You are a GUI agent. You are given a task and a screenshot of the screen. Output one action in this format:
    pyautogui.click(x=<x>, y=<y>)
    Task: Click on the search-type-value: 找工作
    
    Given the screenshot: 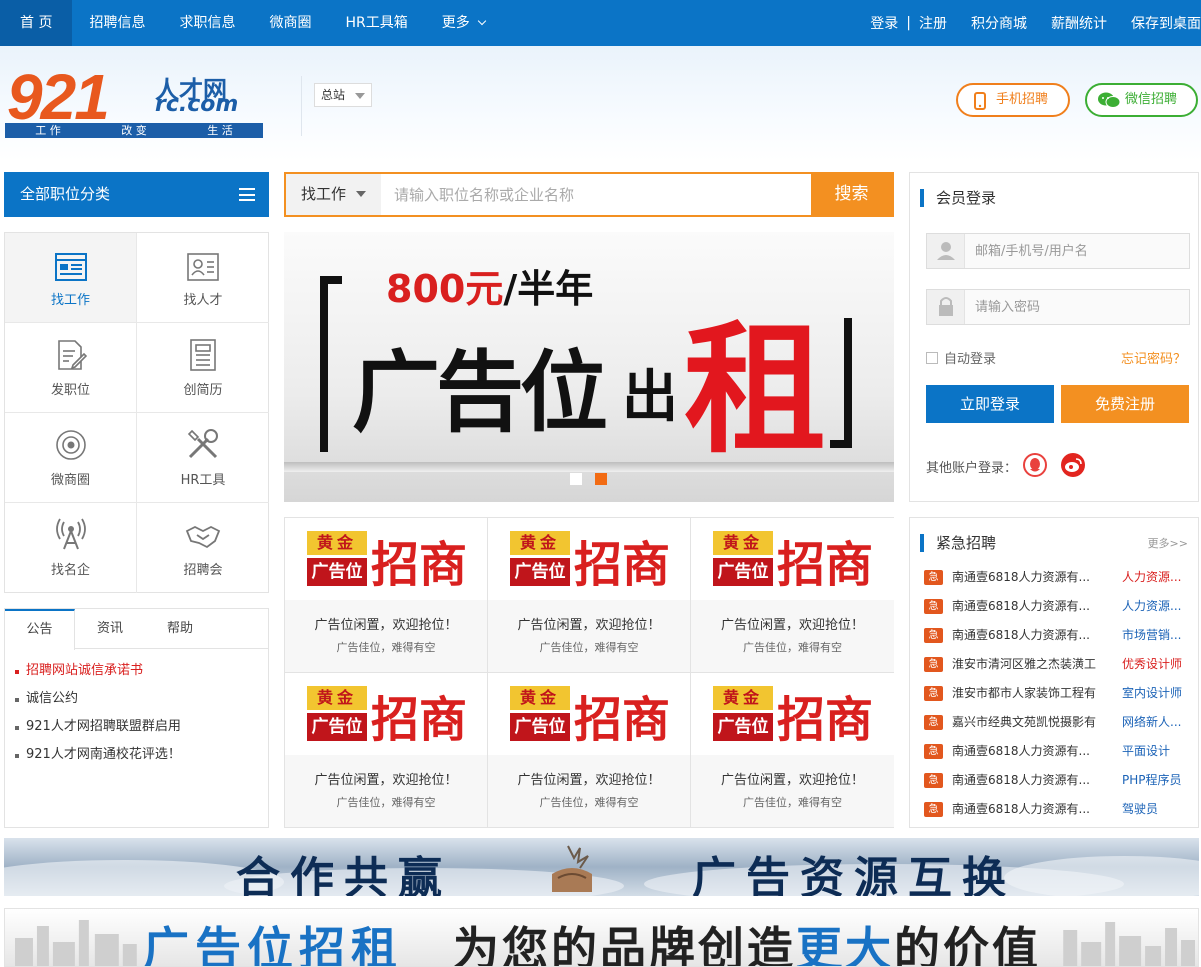 What is the action you would take?
    pyautogui.click(x=324, y=194)
    